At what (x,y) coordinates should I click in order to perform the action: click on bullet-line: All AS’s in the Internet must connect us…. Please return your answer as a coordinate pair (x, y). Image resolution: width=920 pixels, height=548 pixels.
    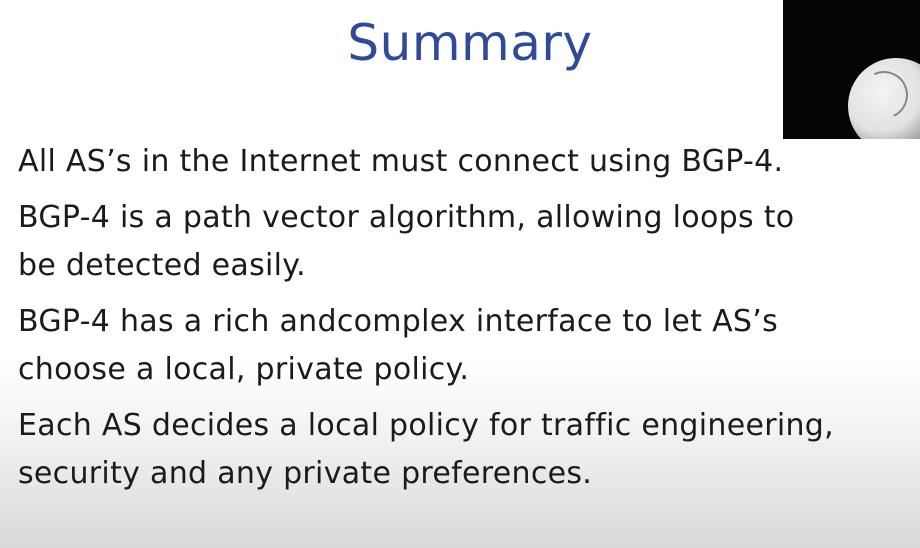
    Looking at the image, I should click on (401, 161).